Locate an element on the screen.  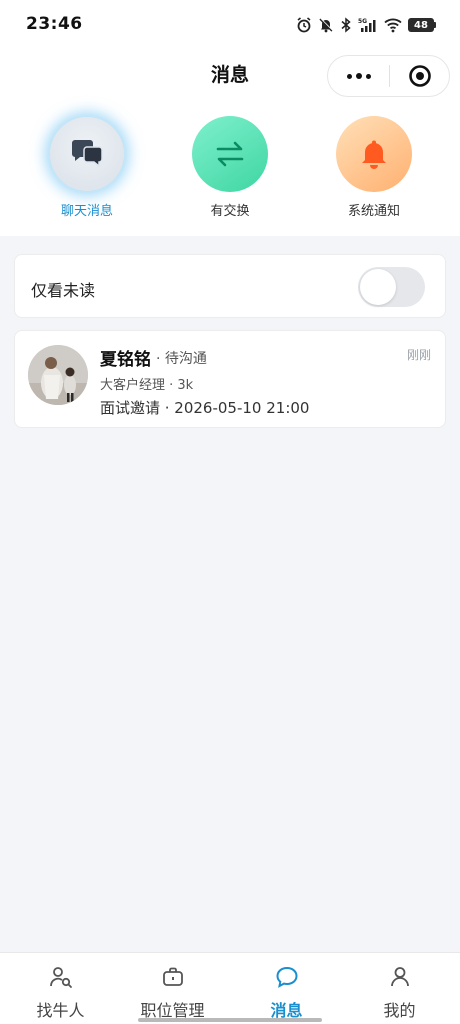
unread-only-toggle is located at coordinates (391, 287).